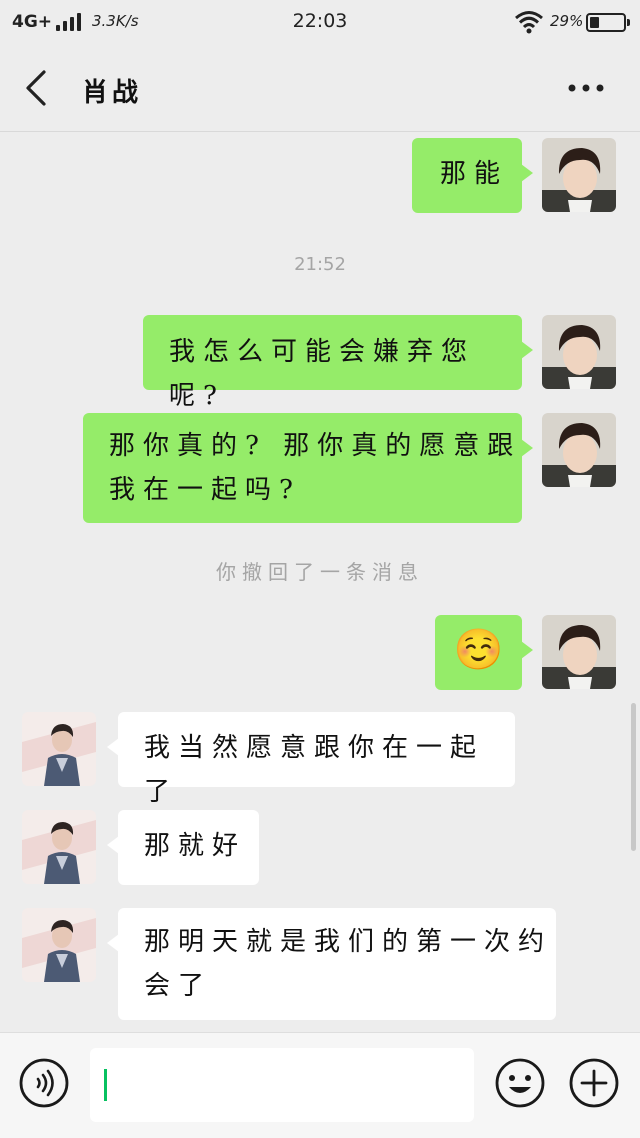 The width and height of the screenshot is (640, 1138). I want to click on message-bubble-sent: 那你真的? 那你真的愿意跟 我在一起吗?, so click(308, 468).